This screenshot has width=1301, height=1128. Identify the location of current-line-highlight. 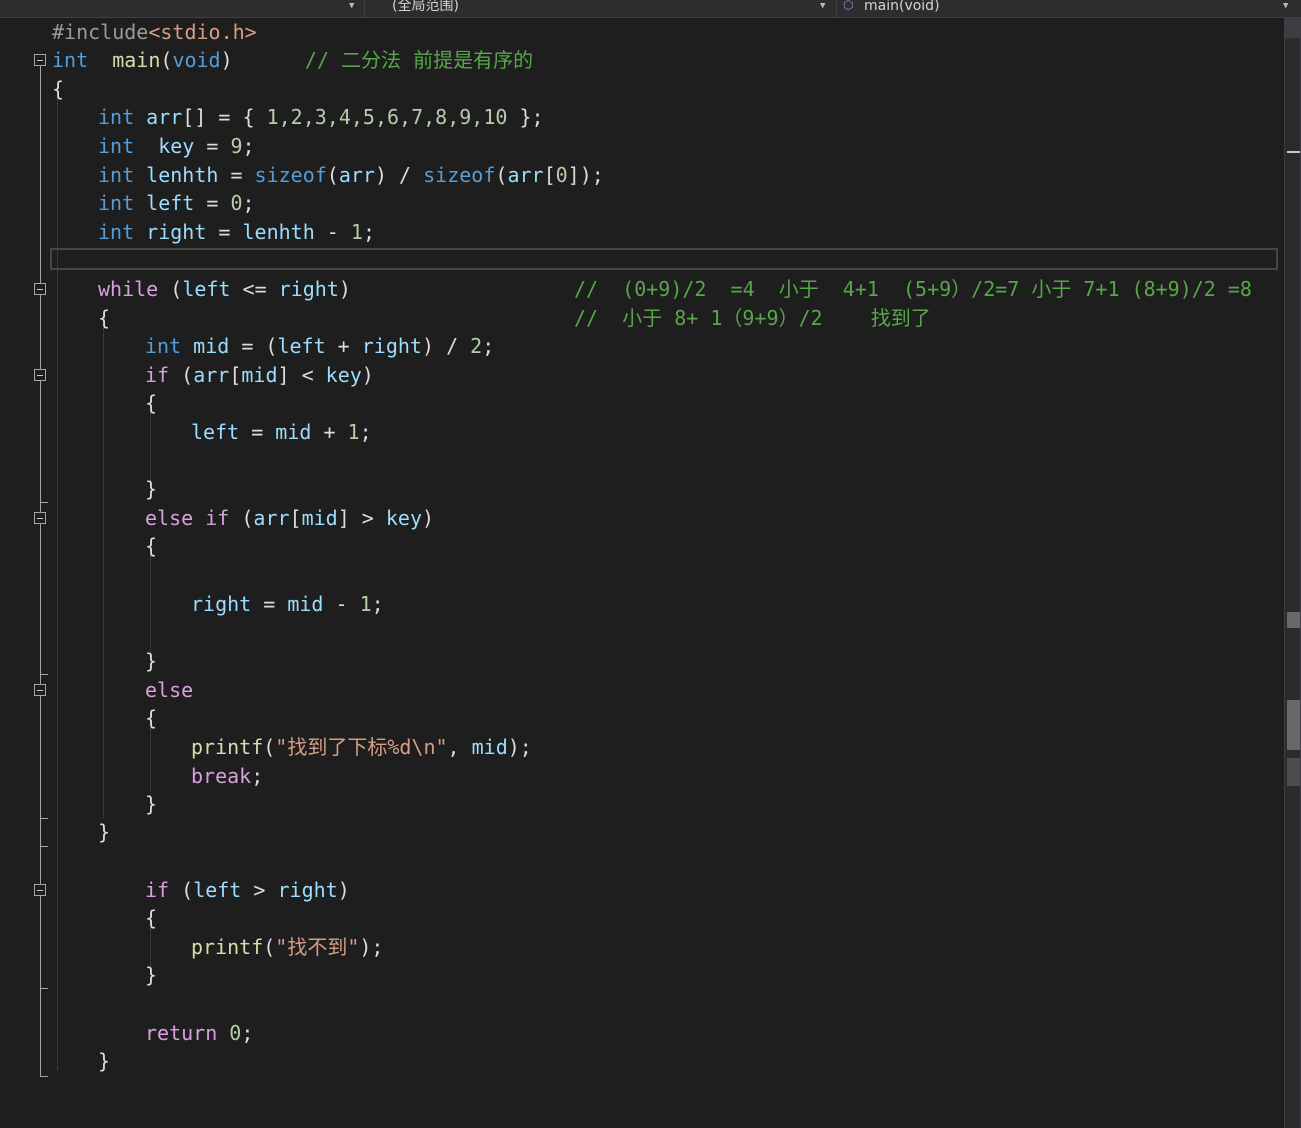
(664, 259).